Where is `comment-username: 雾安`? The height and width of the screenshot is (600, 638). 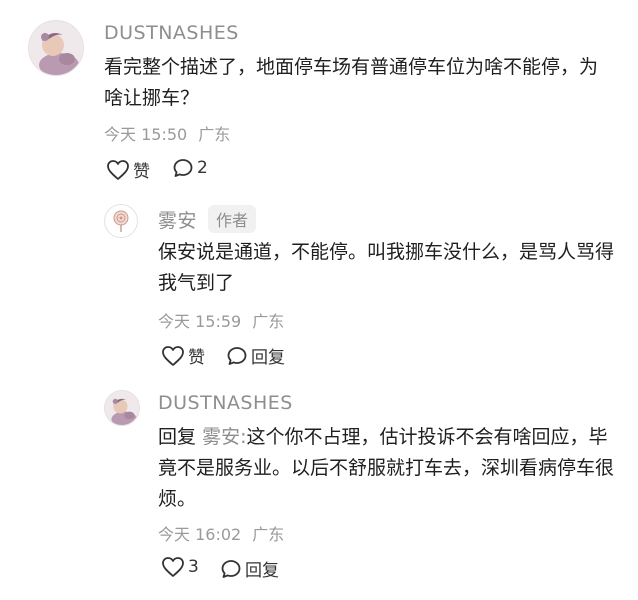
comment-username: 雾安 is located at coordinates (177, 219).